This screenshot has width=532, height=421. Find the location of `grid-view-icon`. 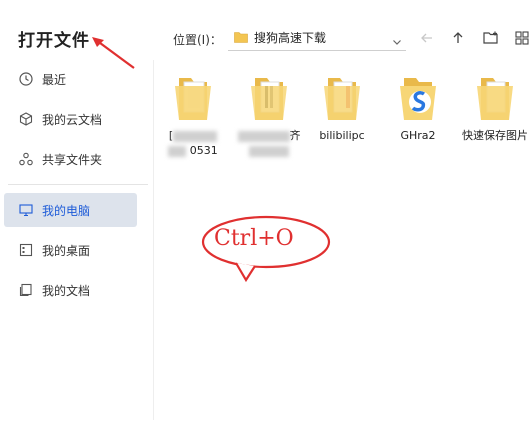

grid-view-icon is located at coordinates (522, 38).